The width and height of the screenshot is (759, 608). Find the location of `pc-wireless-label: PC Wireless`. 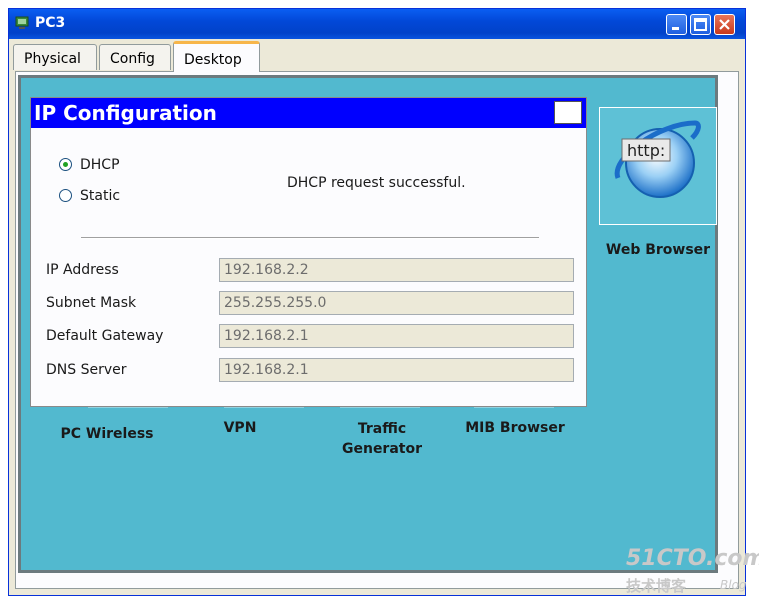

pc-wireless-label: PC Wireless is located at coordinates (107, 434).